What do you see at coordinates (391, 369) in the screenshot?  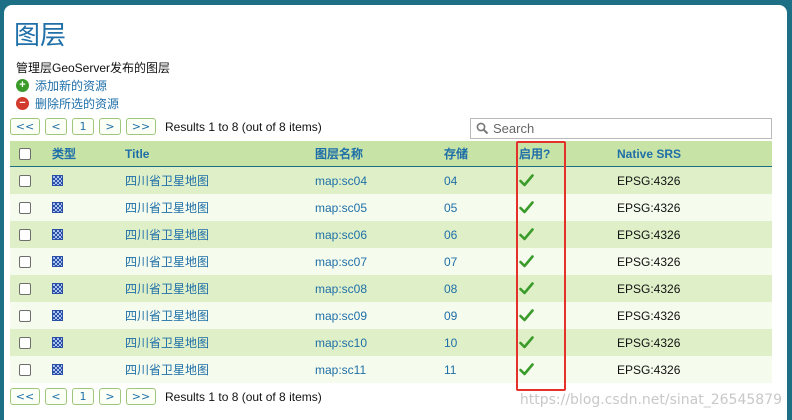 I see `table-row: 四川省卫星地图 map:sc11 11 EPSG:4326` at bounding box center [391, 369].